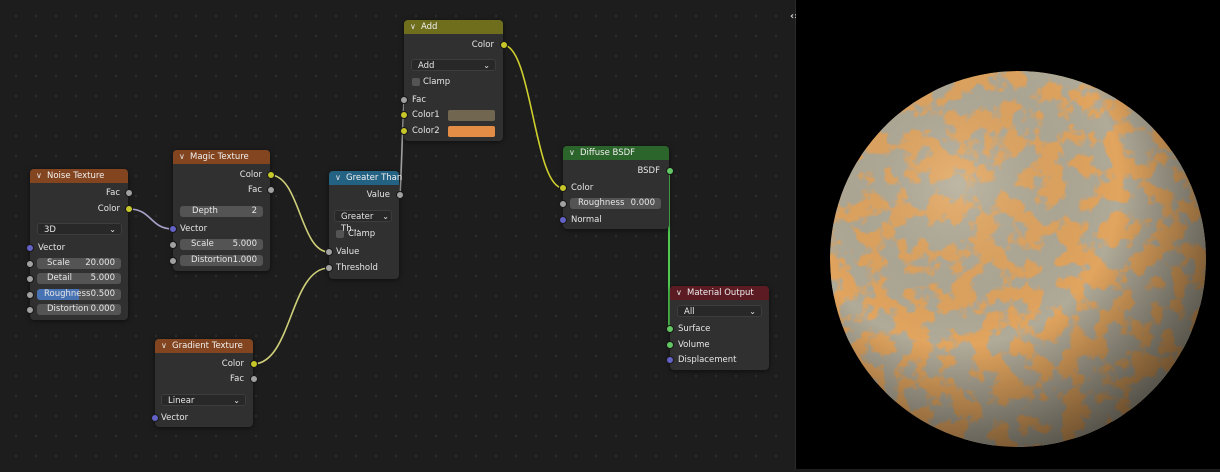  I want to click on color2-swatch, so click(471, 131).